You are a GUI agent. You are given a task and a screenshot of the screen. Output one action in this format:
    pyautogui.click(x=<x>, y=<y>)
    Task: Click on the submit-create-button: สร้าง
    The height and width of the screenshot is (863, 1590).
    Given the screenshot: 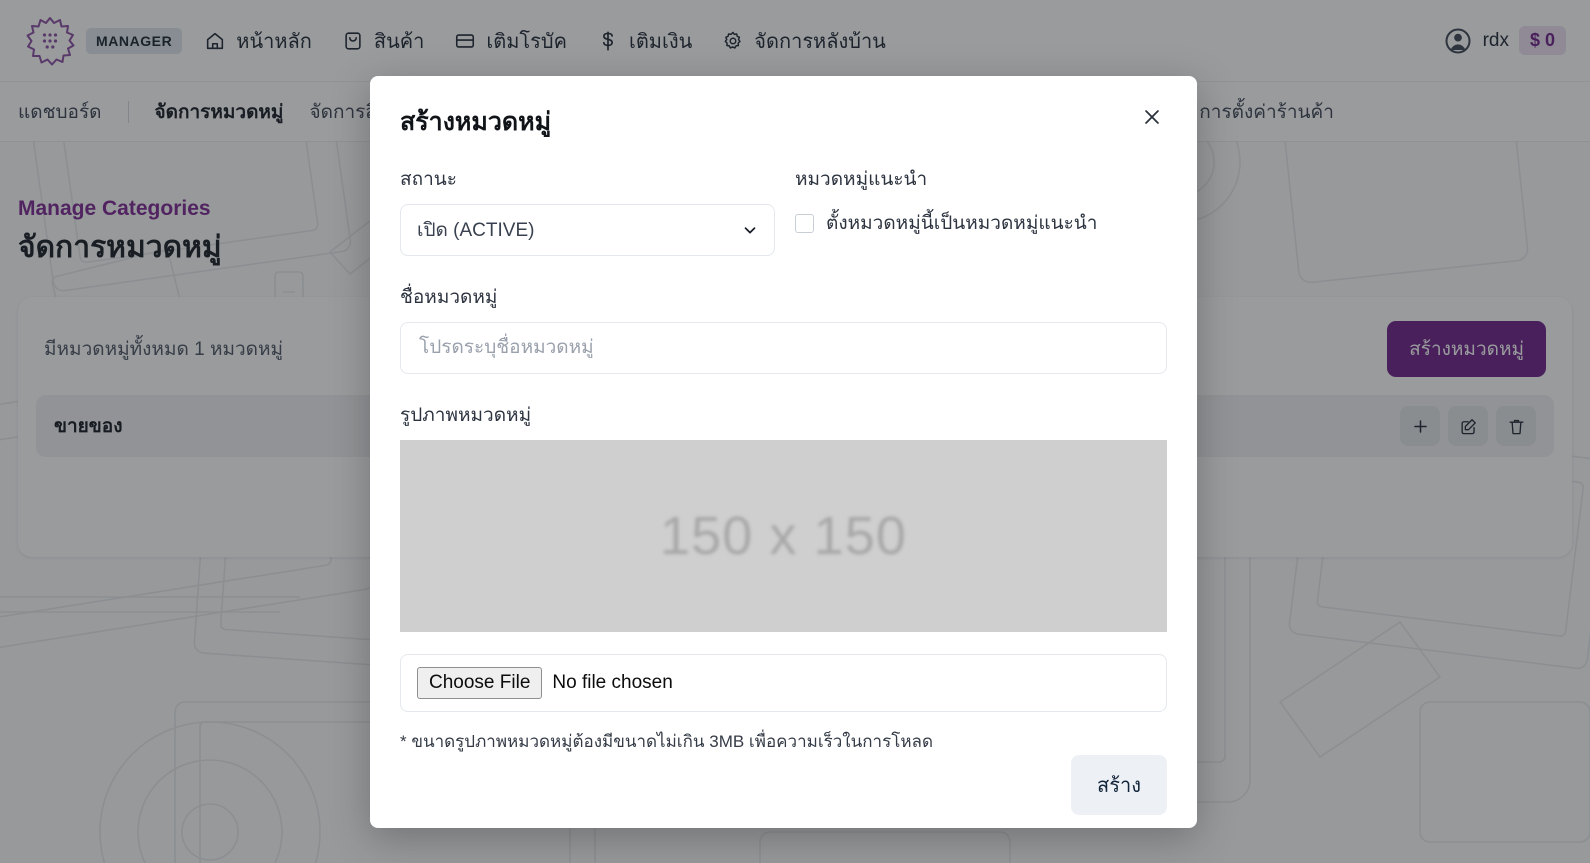 What is the action you would take?
    pyautogui.click(x=1119, y=785)
    